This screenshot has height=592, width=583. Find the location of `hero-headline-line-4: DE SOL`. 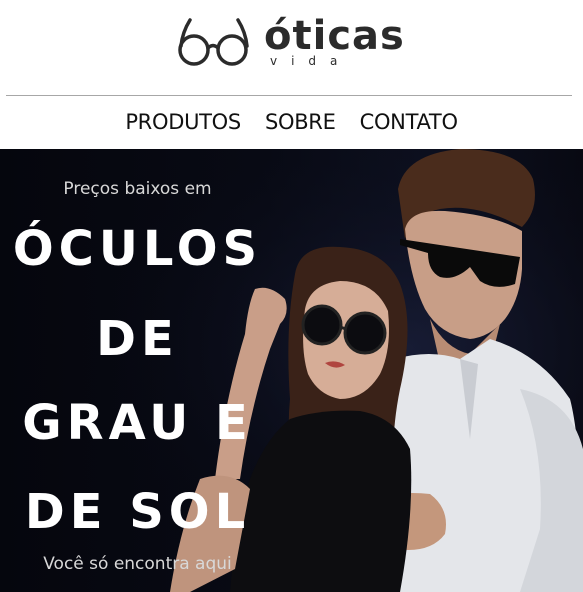

hero-headline-line-4: DE SOL is located at coordinates (137, 512).